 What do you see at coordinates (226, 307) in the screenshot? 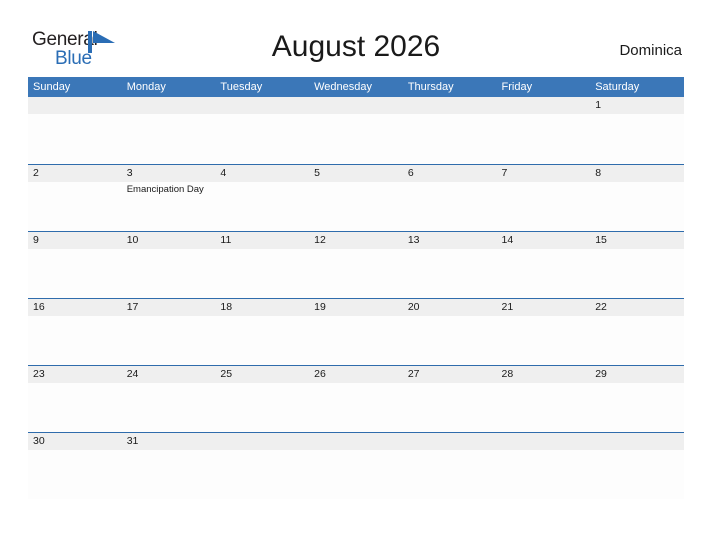
I see `day-number: 18` at bounding box center [226, 307].